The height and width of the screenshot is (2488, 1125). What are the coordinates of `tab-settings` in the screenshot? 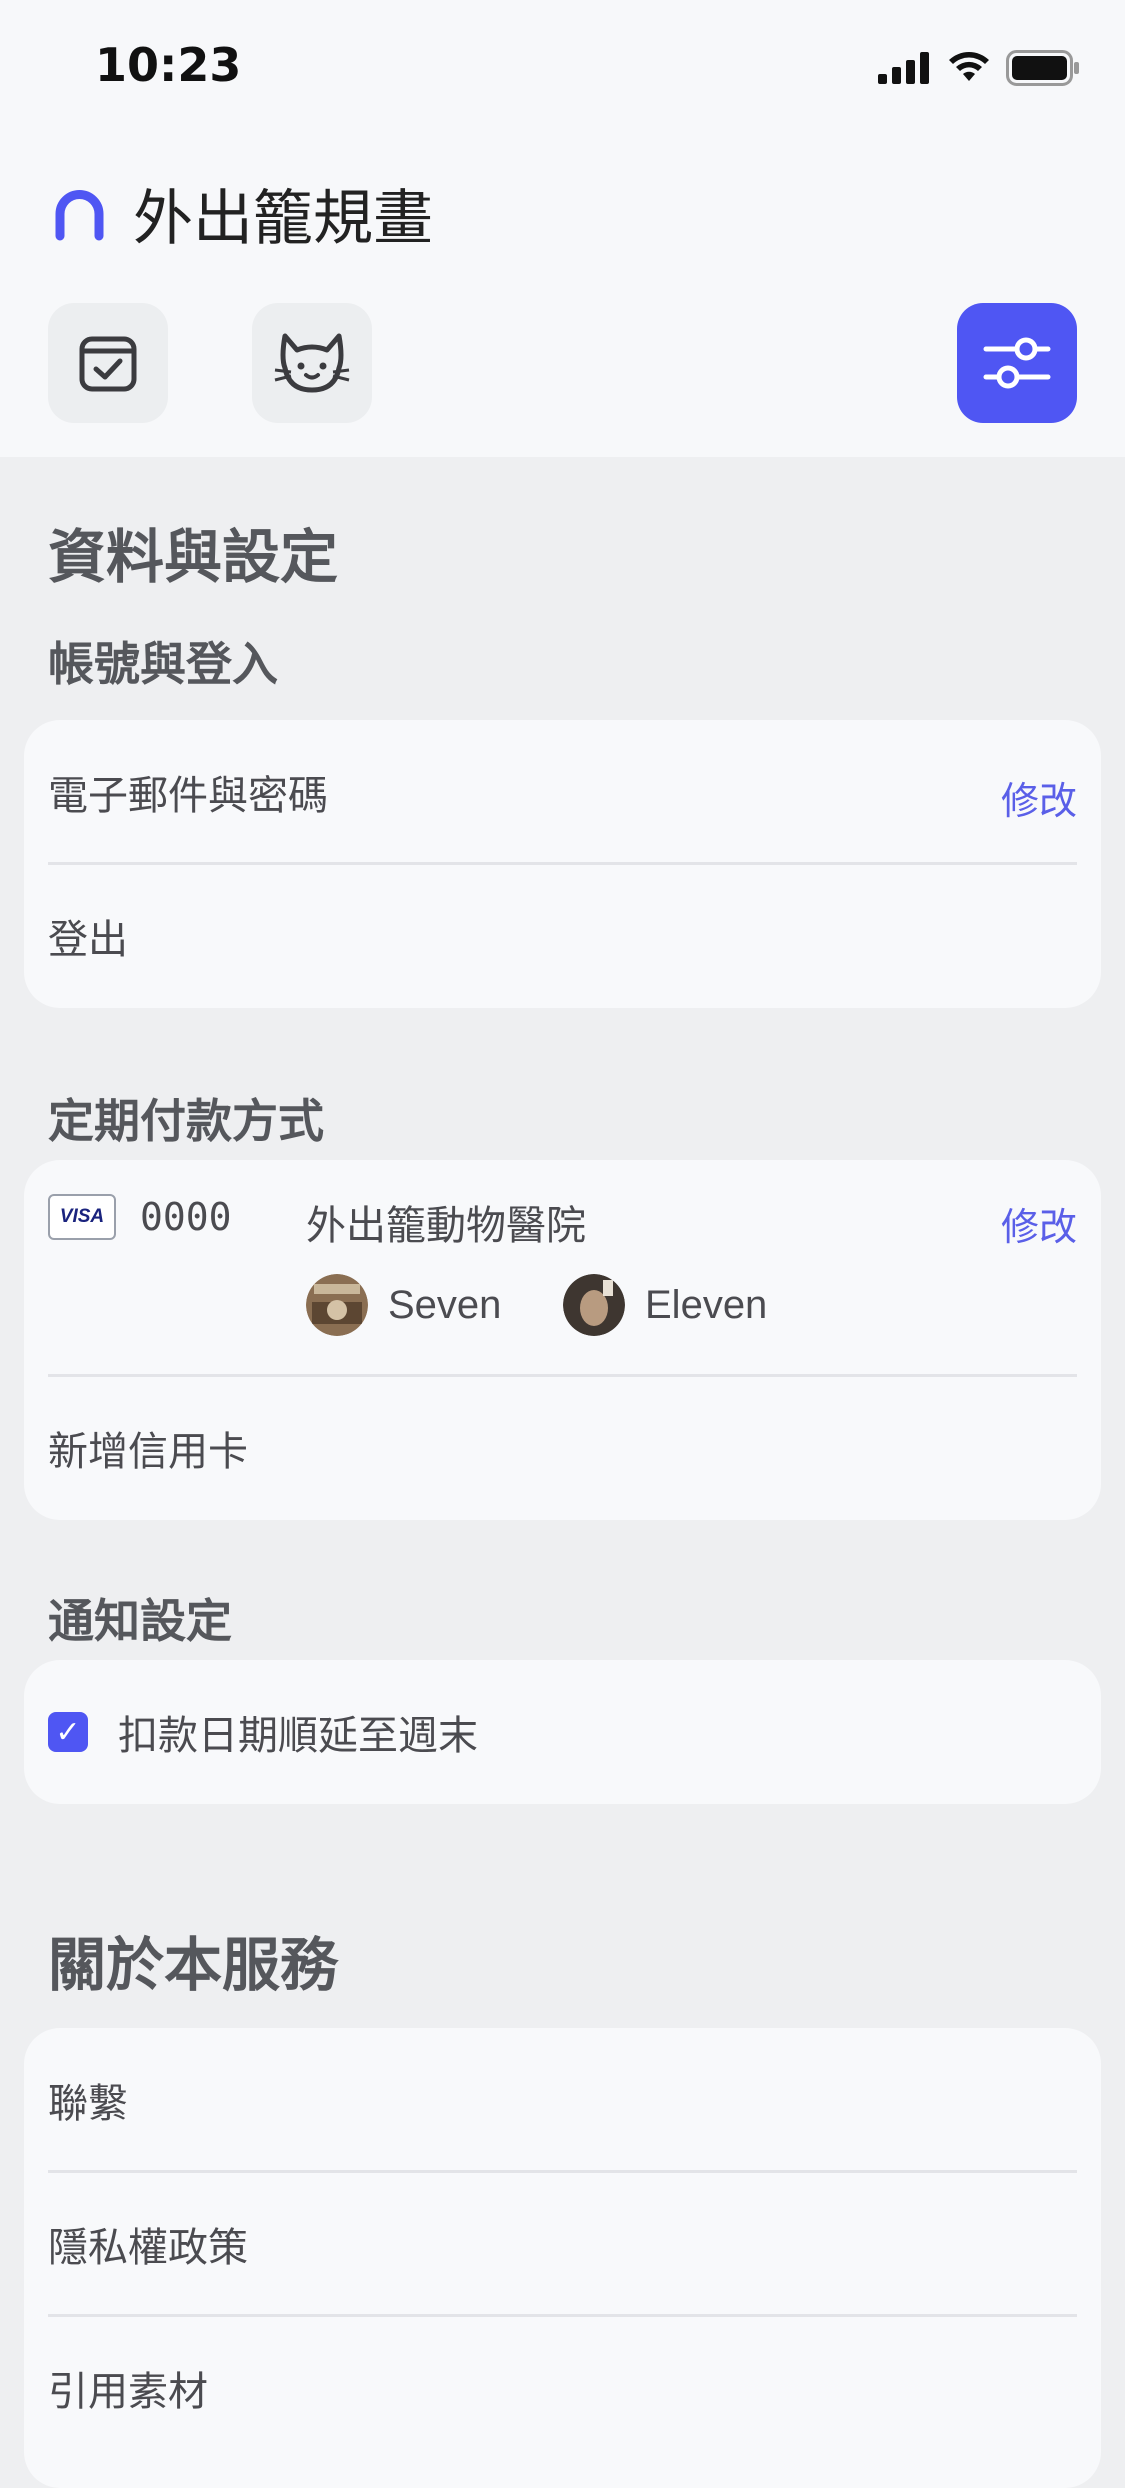 It's located at (1017, 363).